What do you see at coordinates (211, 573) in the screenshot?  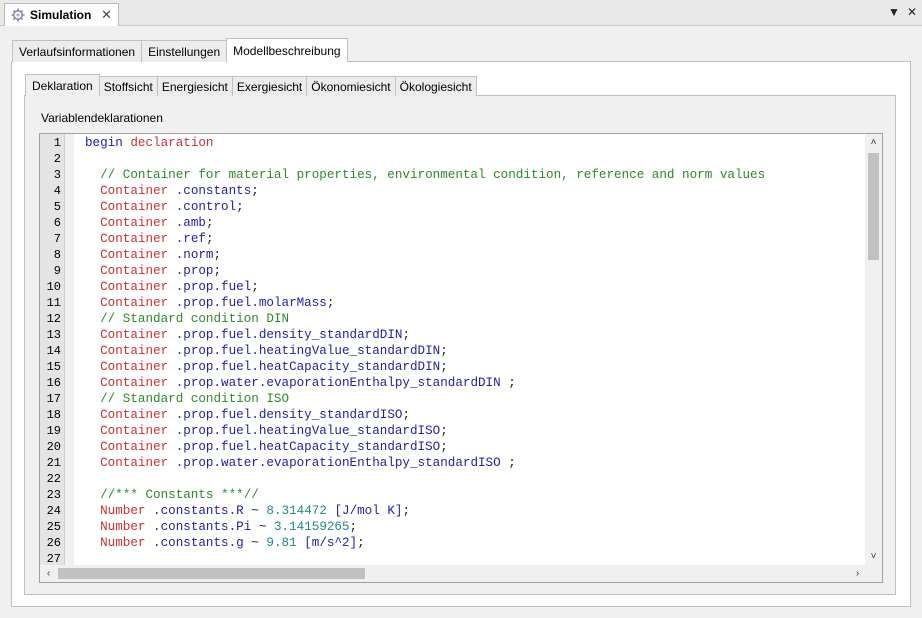 I see `horizontal-scroll-thumb` at bounding box center [211, 573].